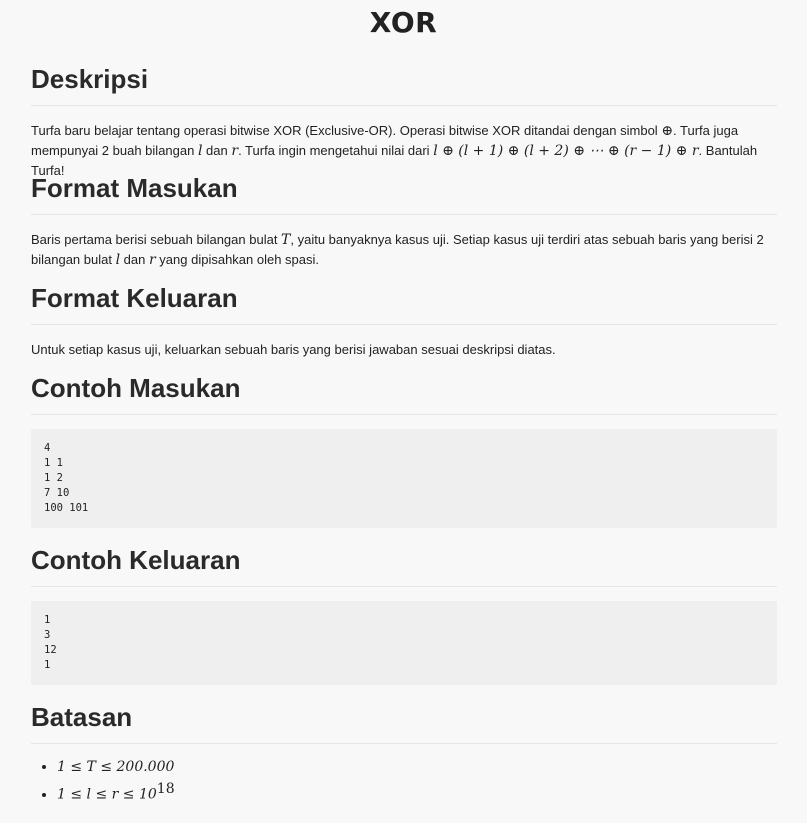  What do you see at coordinates (107, 794) in the screenshot?
I see `constraint-lr: 1 ≤ l ≤ r ≤ 10` at bounding box center [107, 794].